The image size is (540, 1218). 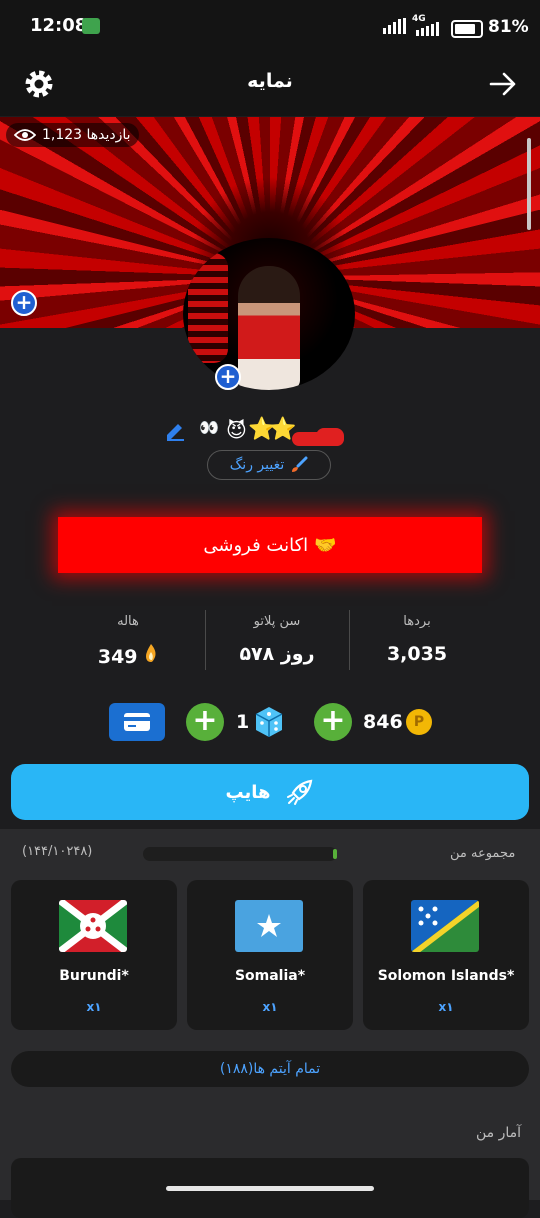 I want to click on avatar, so click(x=269, y=314).